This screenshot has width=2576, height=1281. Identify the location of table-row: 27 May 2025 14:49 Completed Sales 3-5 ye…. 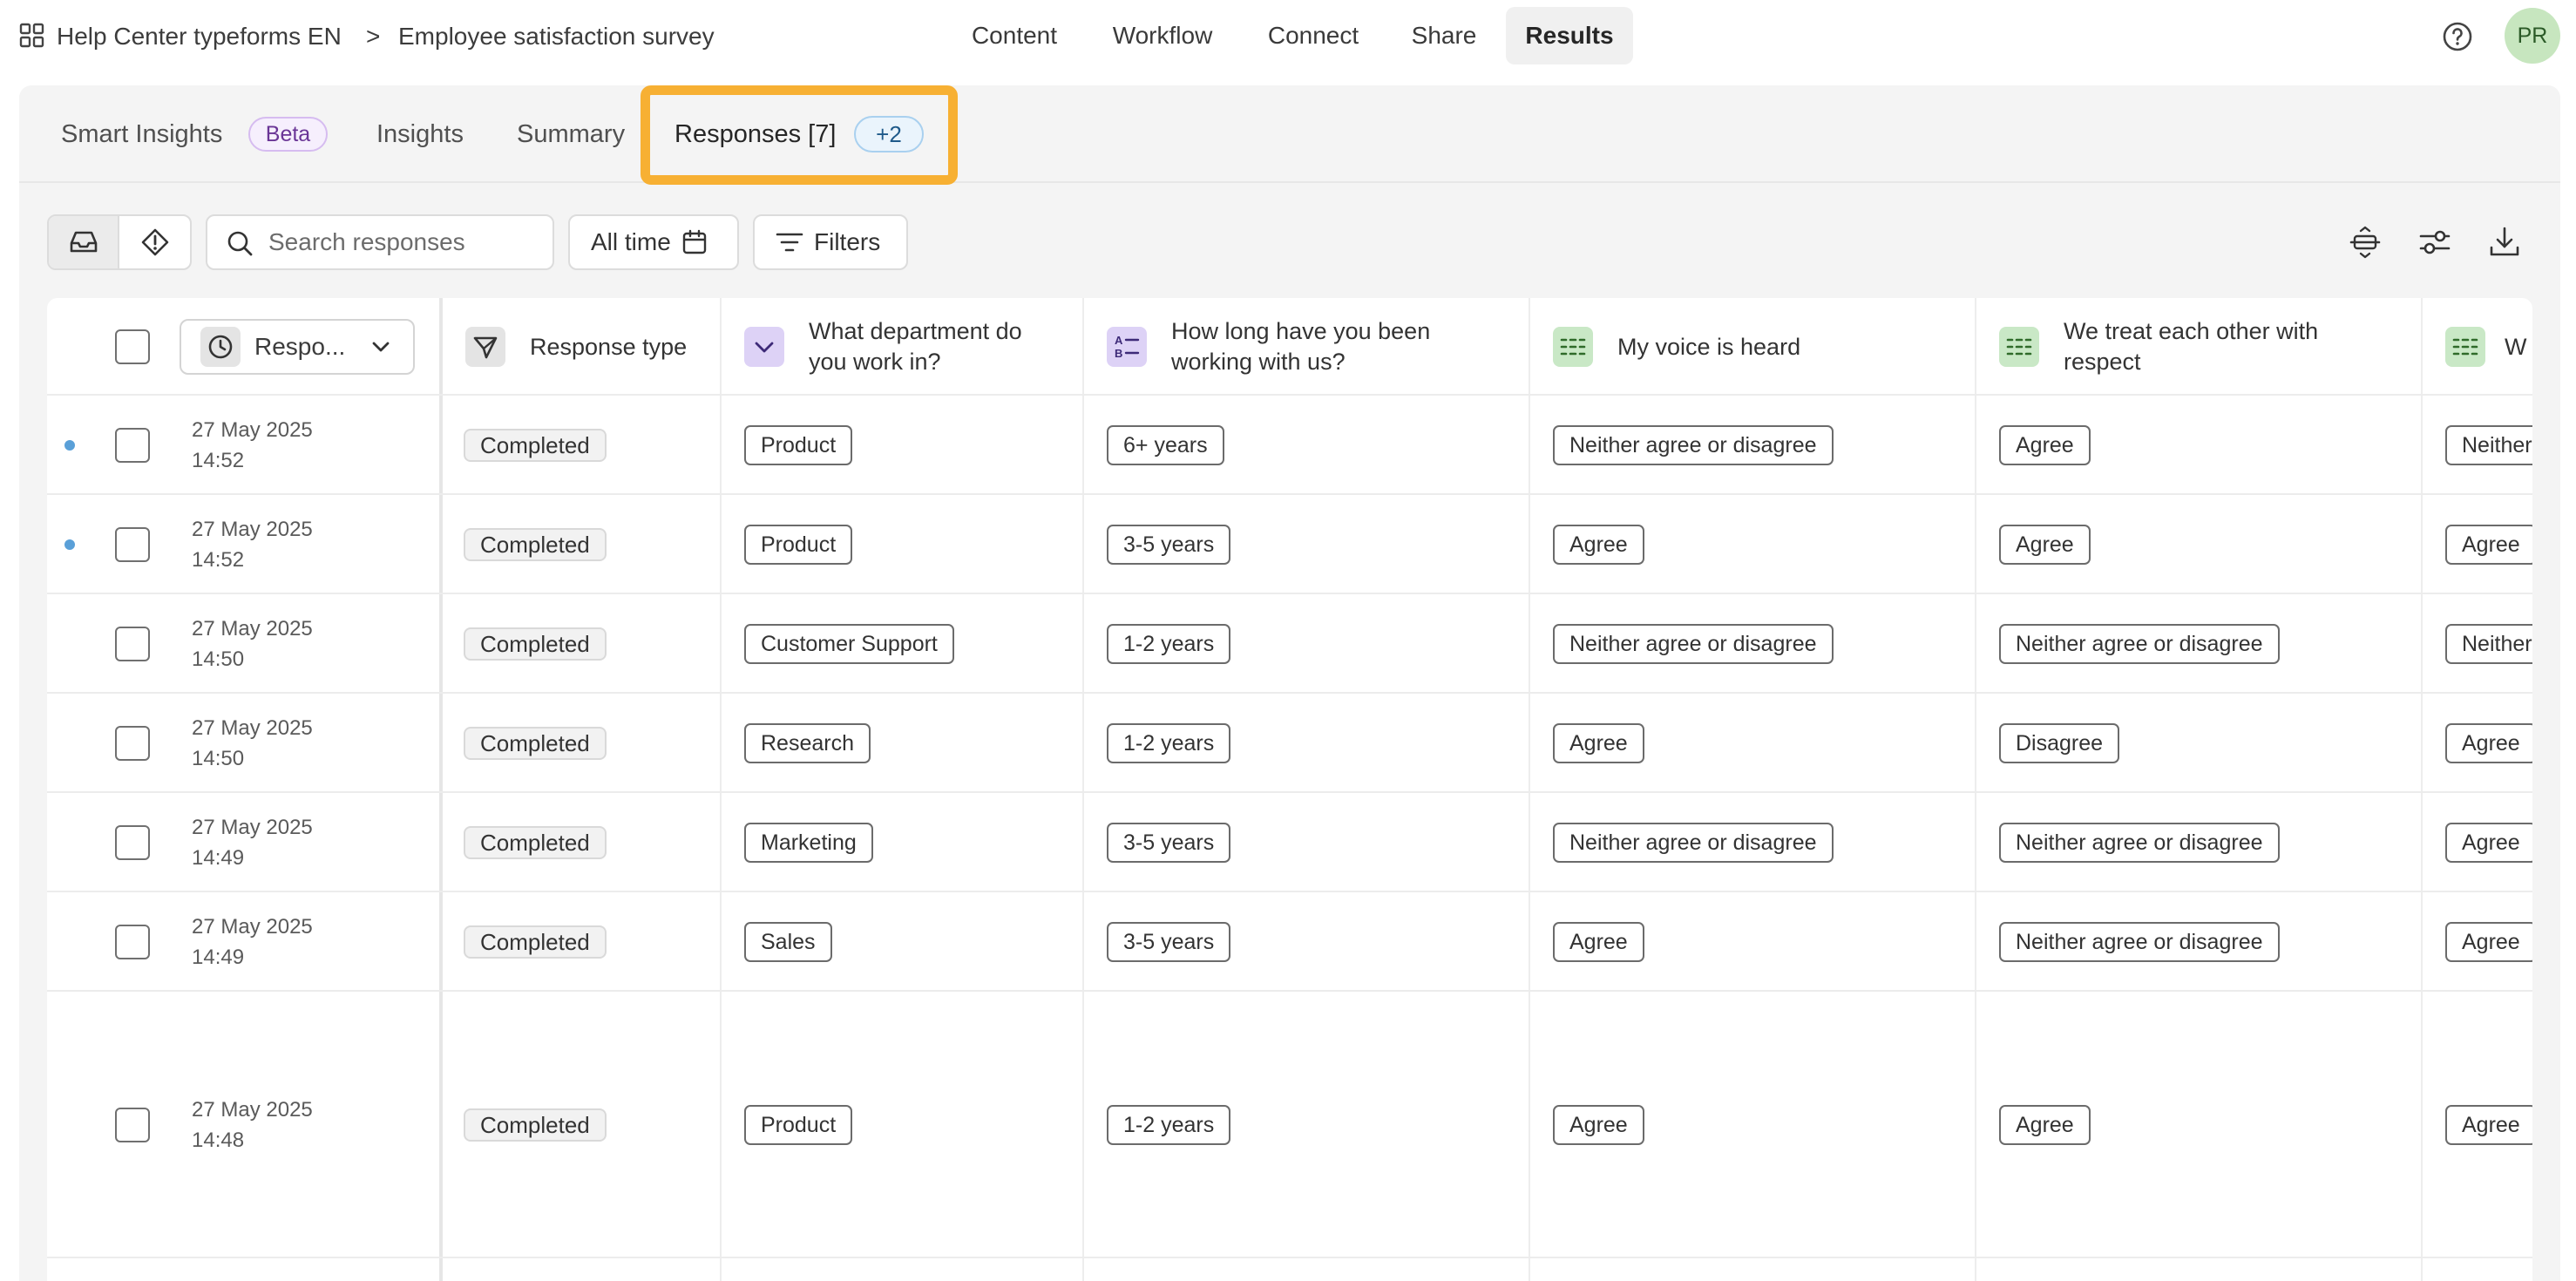
(1290, 942).